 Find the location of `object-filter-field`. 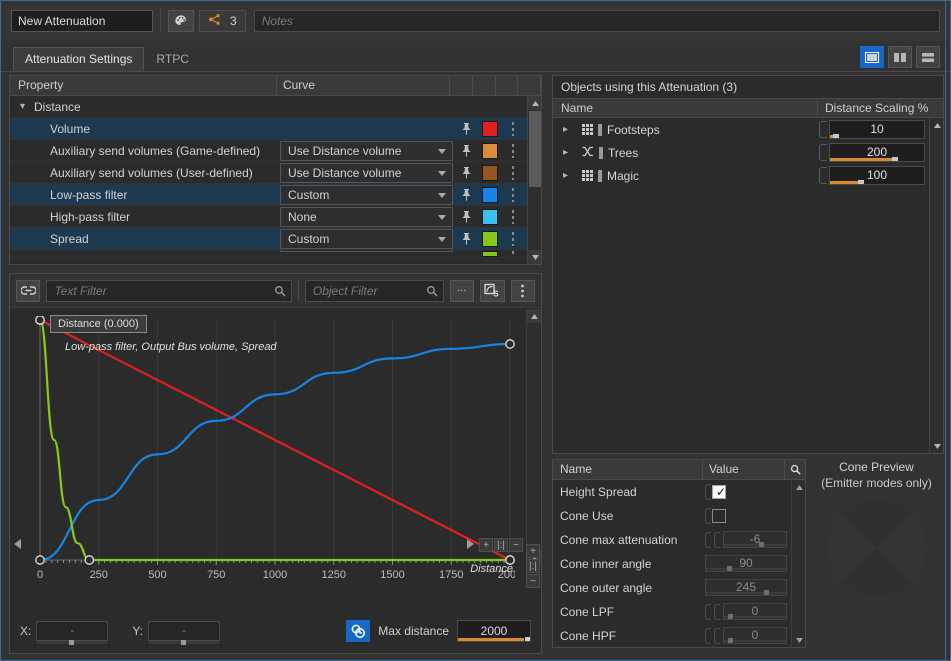

object-filter-field is located at coordinates (374, 290).